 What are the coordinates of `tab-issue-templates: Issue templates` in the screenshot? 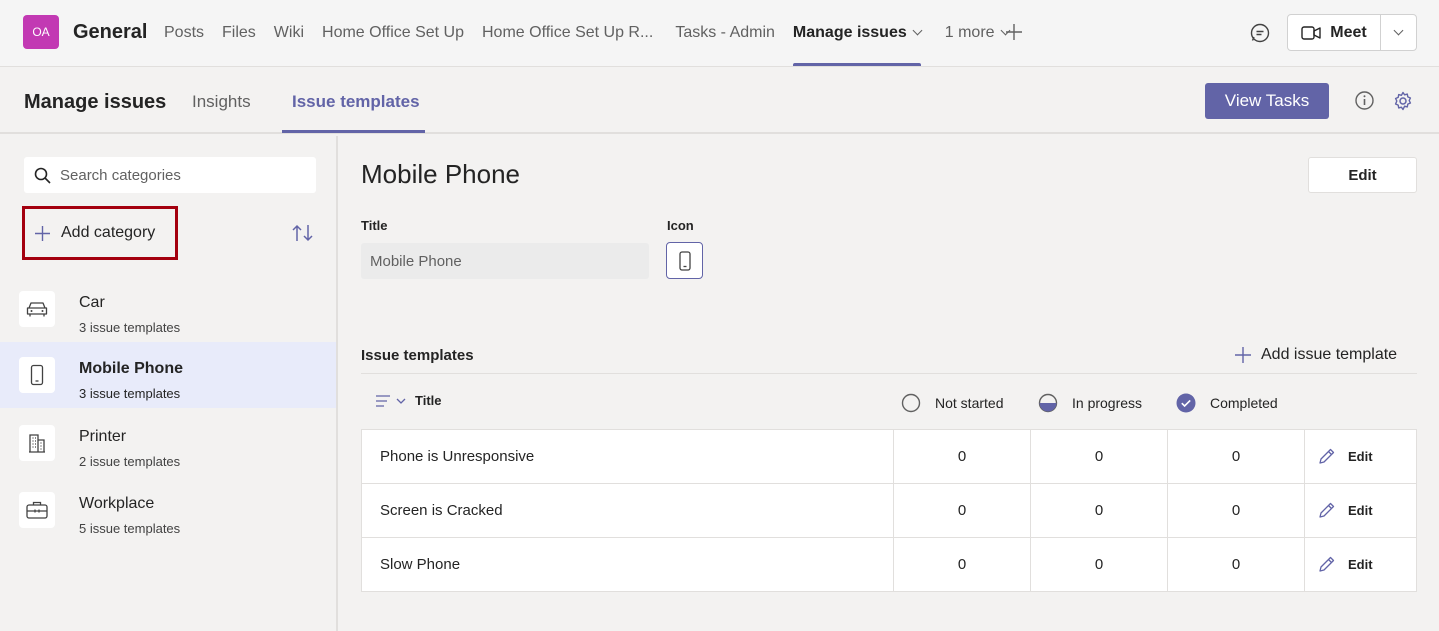 It's located at (356, 102).